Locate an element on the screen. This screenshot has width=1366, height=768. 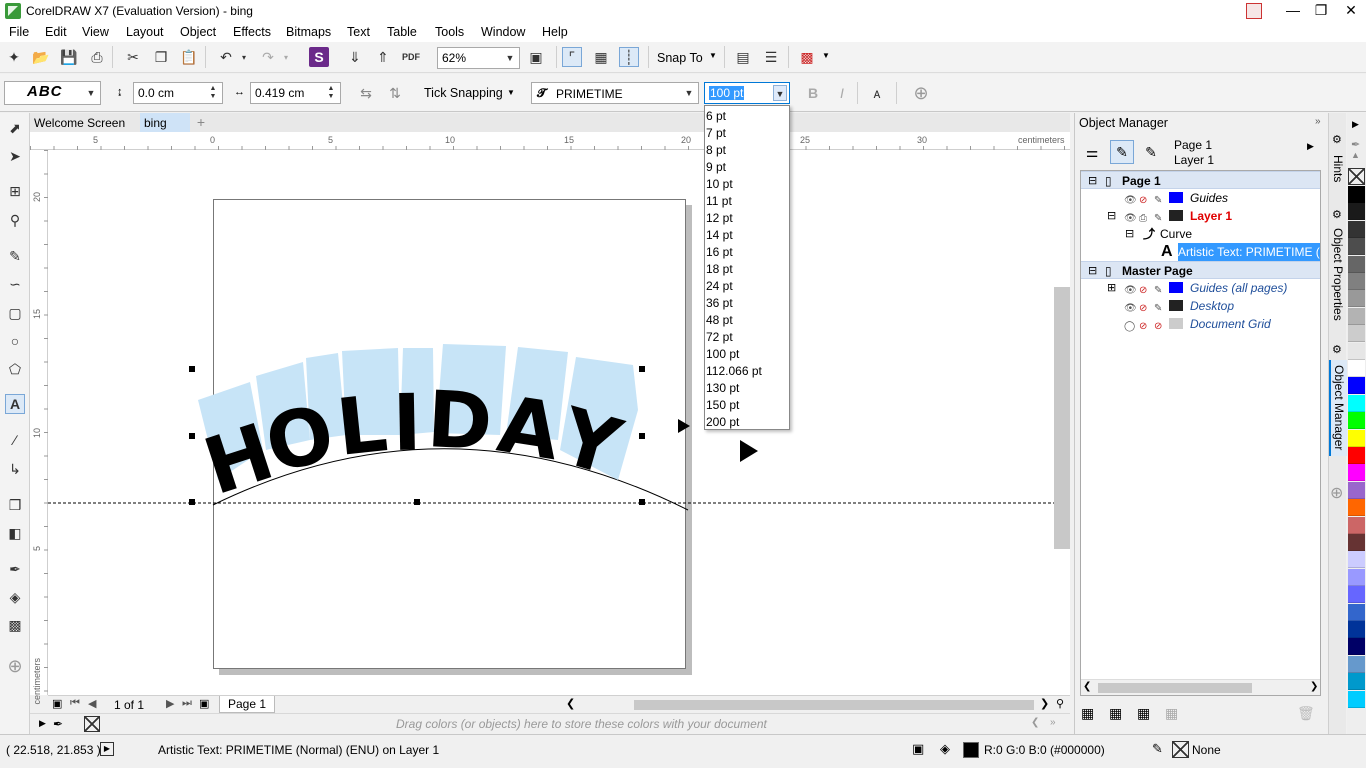
layer-manager-view-icon: ✎ is located at coordinates (1151, 152).